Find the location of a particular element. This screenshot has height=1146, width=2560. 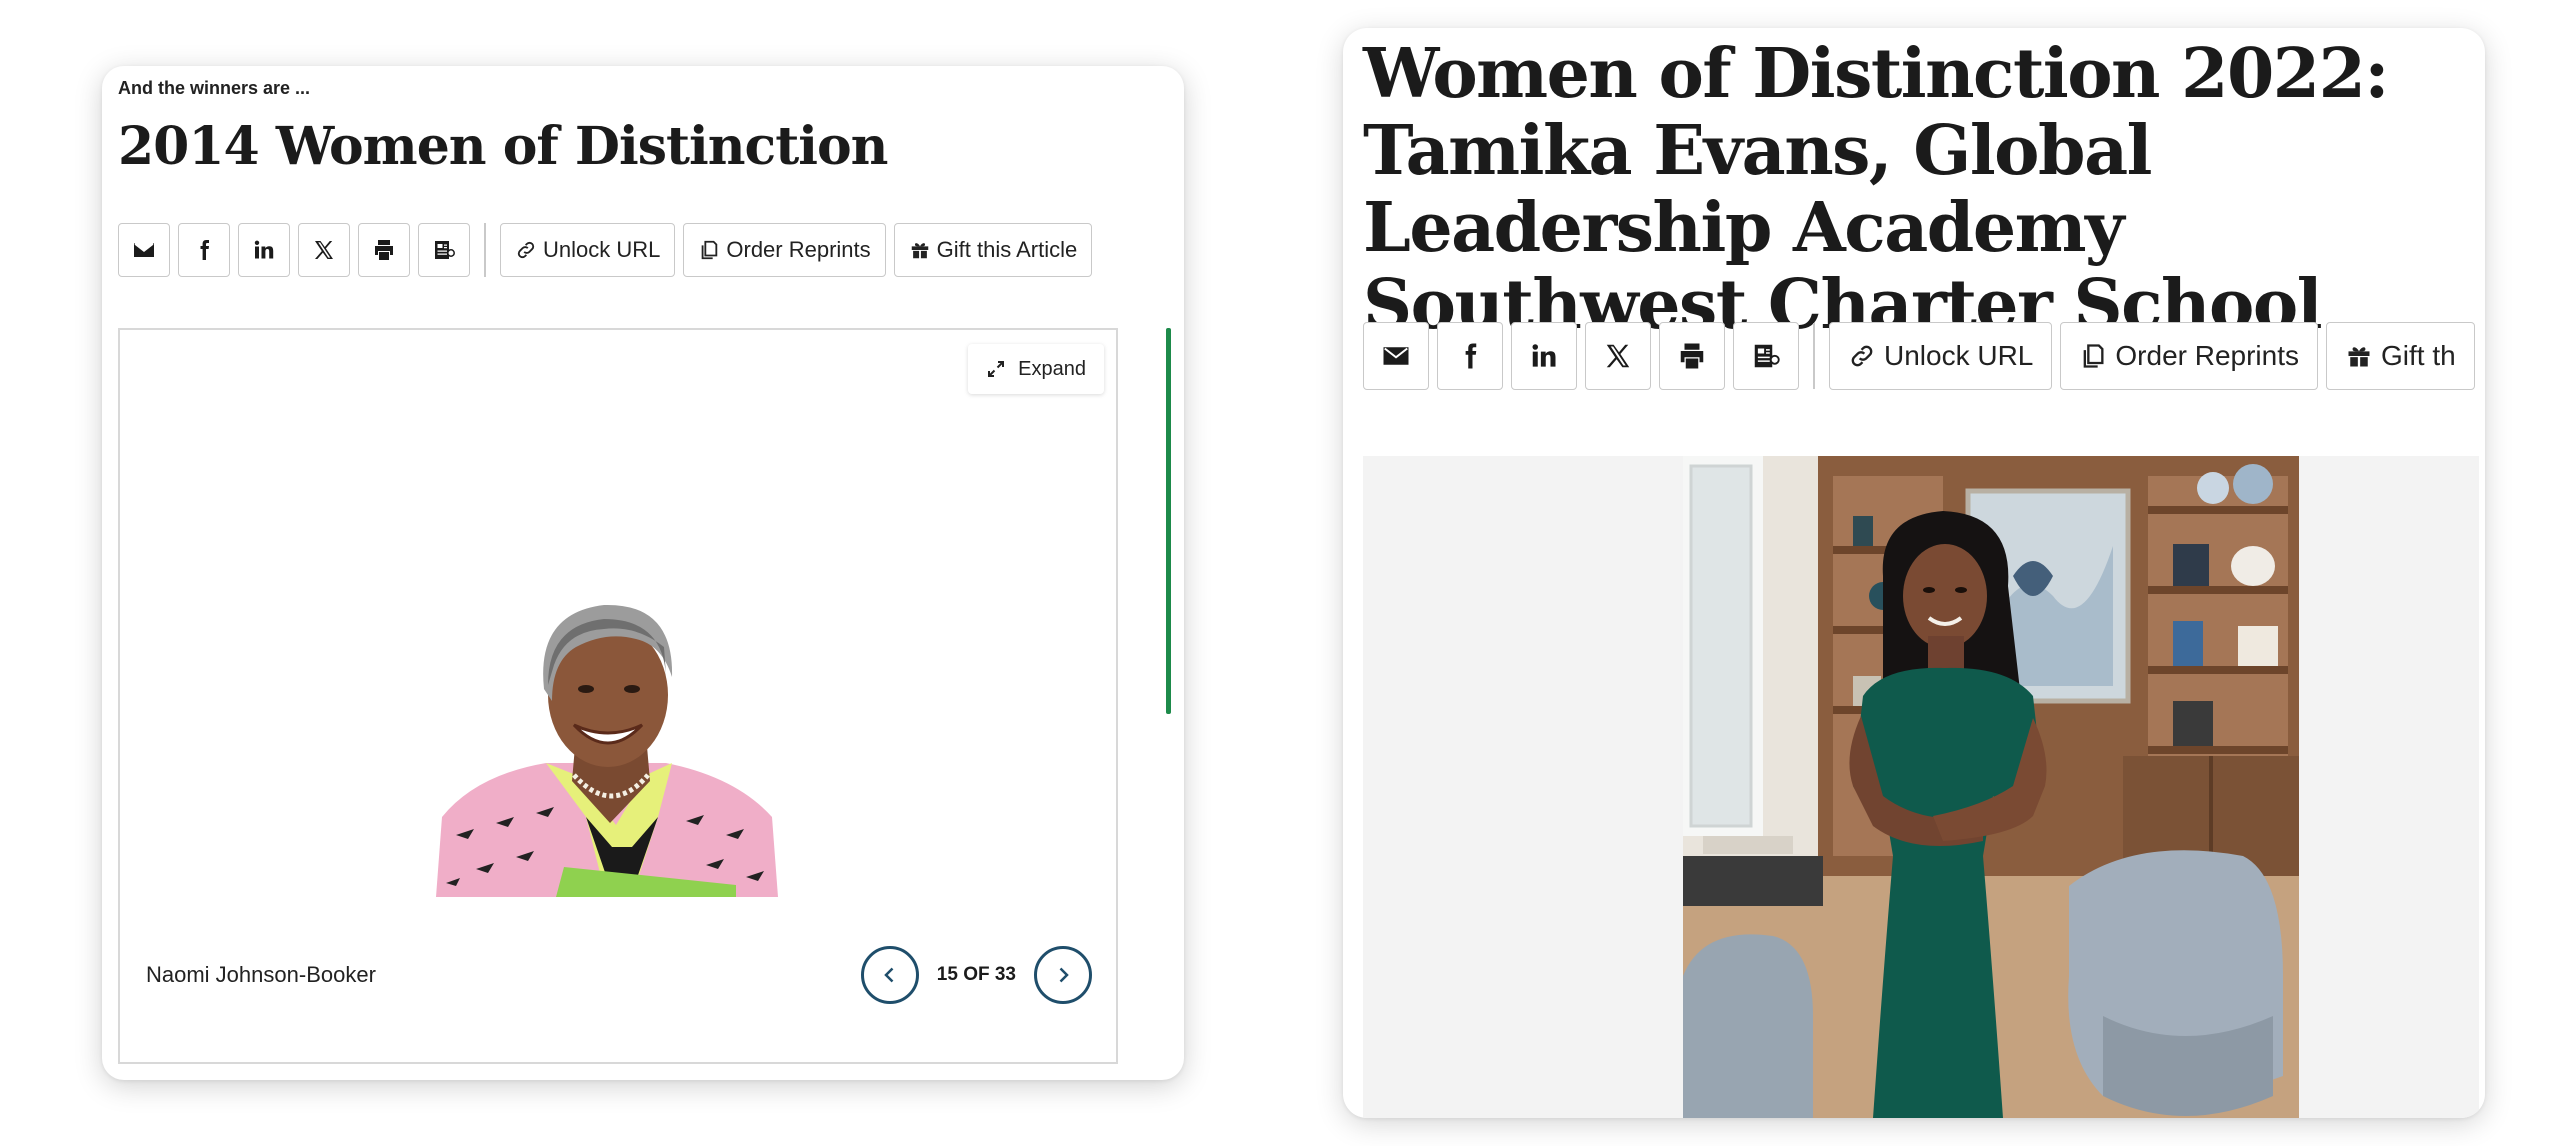

chevron-left-icon is located at coordinates (889, 975).